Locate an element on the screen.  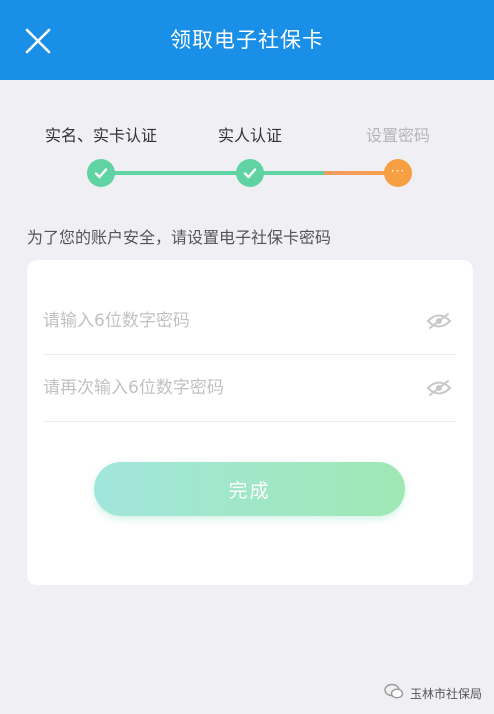
security-notice: 为了您的账户安全，请设置电子社保卡密码 is located at coordinates (179, 237).